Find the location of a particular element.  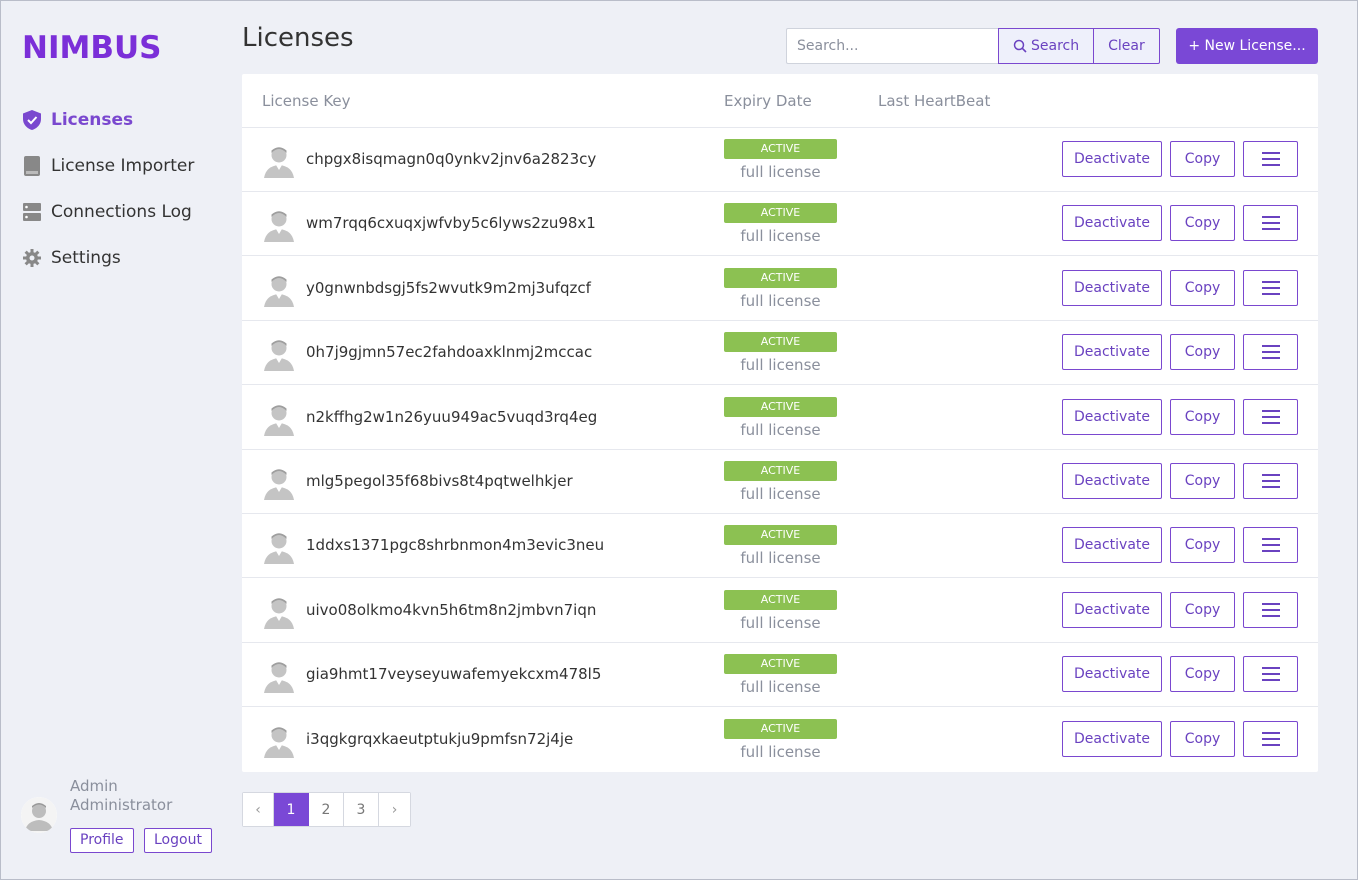

search-button-label: Search is located at coordinates (1055, 46).